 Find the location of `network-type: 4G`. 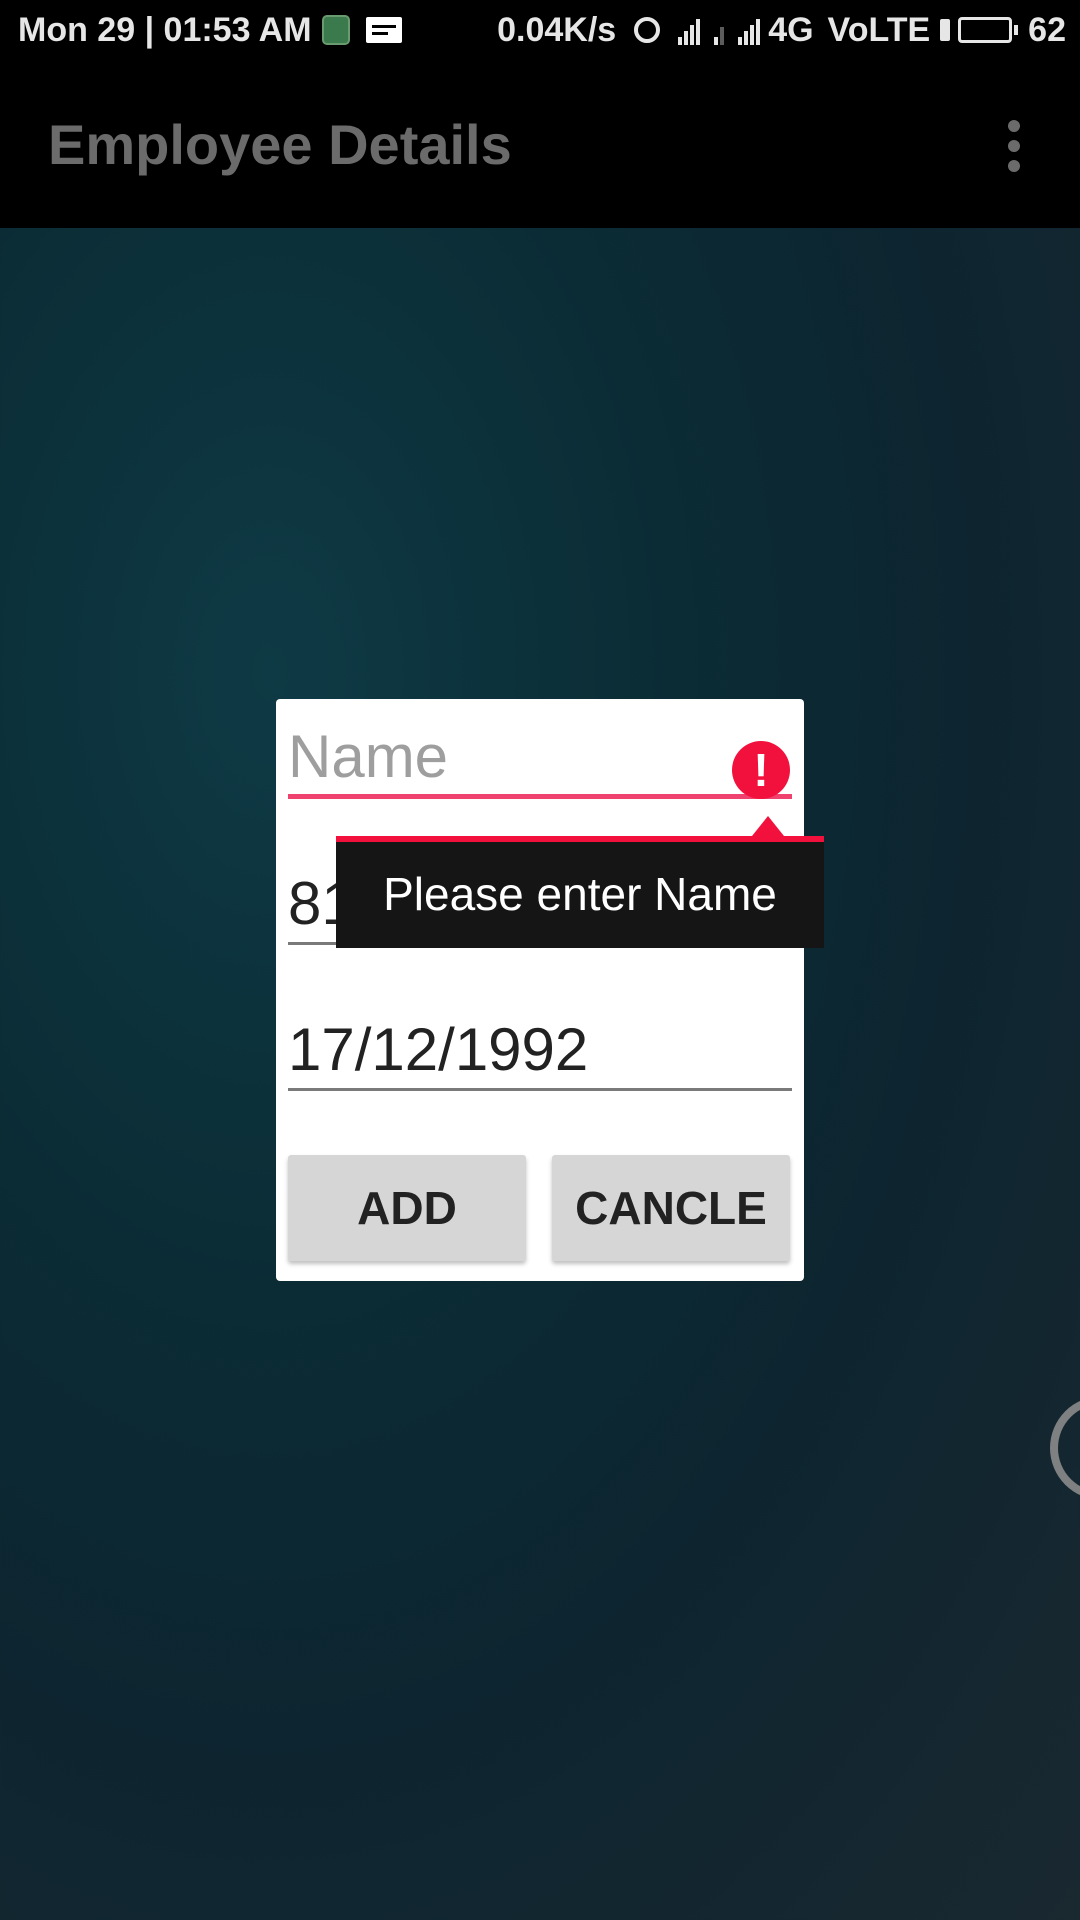

network-type: 4G is located at coordinates (791, 29).